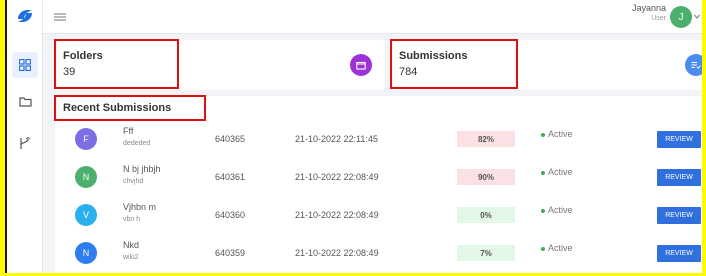  Describe the element at coordinates (133, 181) in the screenshot. I see `row-subtitle: chvjhd` at that location.